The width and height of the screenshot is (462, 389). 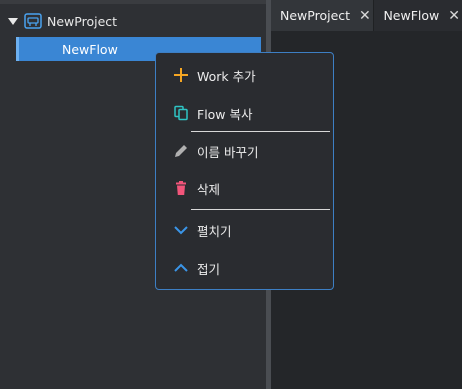 I want to click on tab-bar: NewProject ✕ NewFlow ✕, so click(x=366, y=15).